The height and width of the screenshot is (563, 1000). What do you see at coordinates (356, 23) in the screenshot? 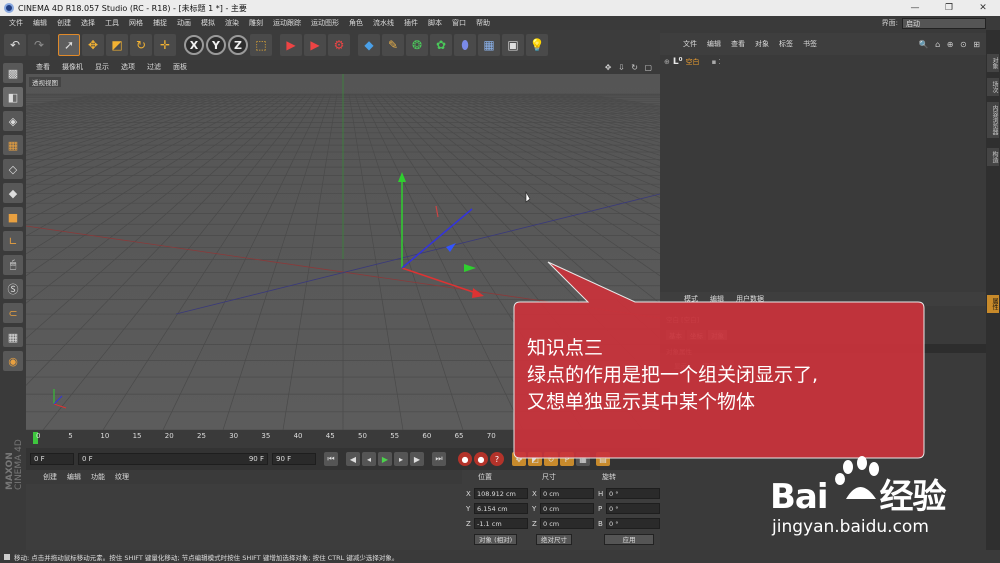
I see `menu-character: 角色` at bounding box center [356, 23].